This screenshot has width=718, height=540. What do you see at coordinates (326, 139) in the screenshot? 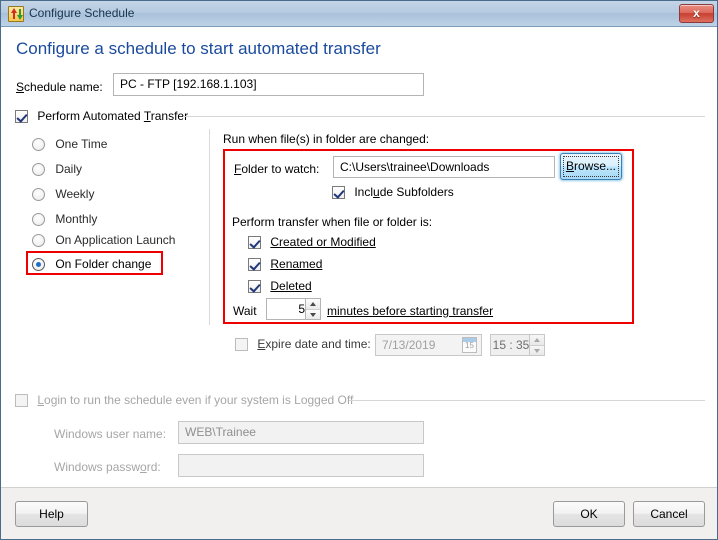
I see `run-when-heading: Run when file(s) in folder are changed:` at bounding box center [326, 139].